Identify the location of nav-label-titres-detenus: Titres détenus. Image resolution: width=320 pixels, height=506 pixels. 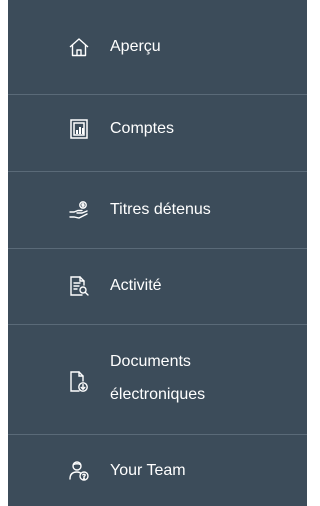
(160, 209).